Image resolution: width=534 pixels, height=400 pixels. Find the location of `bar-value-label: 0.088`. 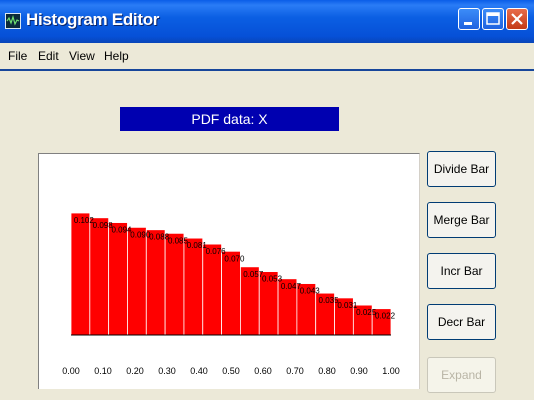

bar-value-label: 0.088 is located at coordinates (159, 237).